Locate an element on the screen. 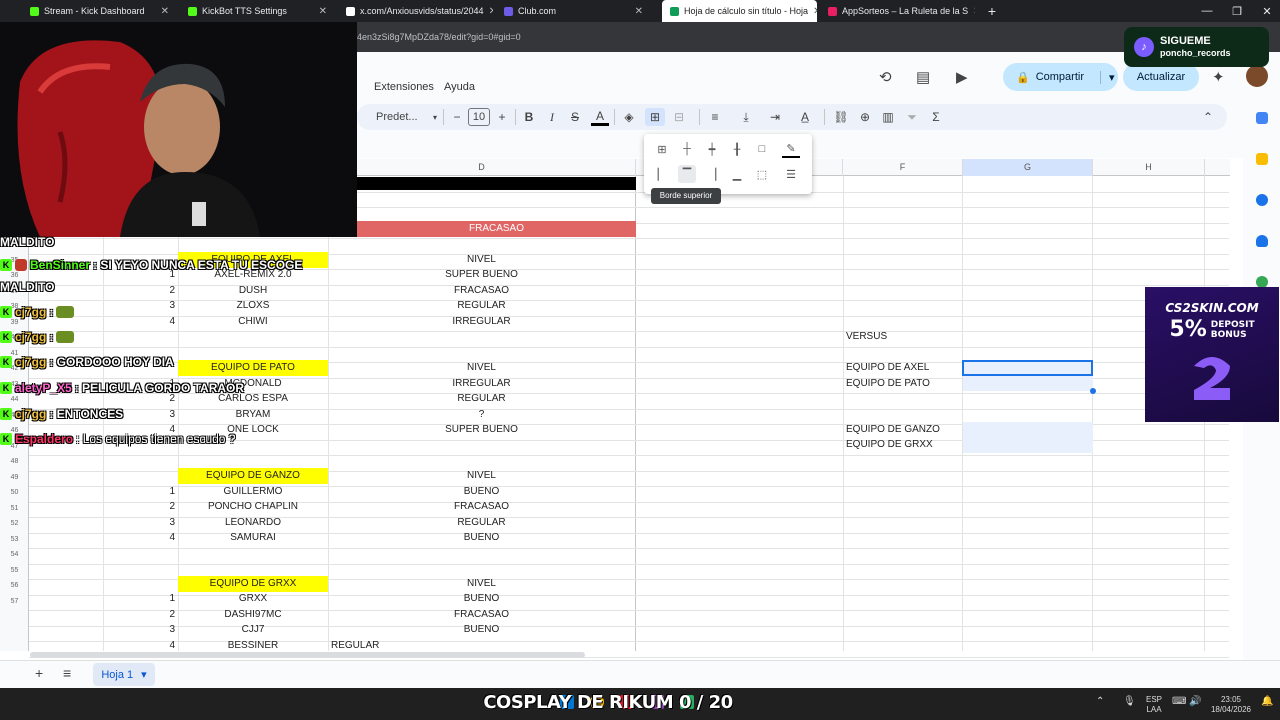  versus-team: EQUIPO DE GRXX is located at coordinates (903, 445).